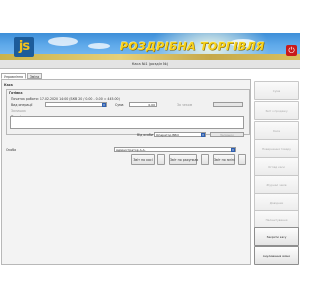  Describe the element at coordinates (161, 159) in the screenshot. I see `cash-report-option-button` at that location.